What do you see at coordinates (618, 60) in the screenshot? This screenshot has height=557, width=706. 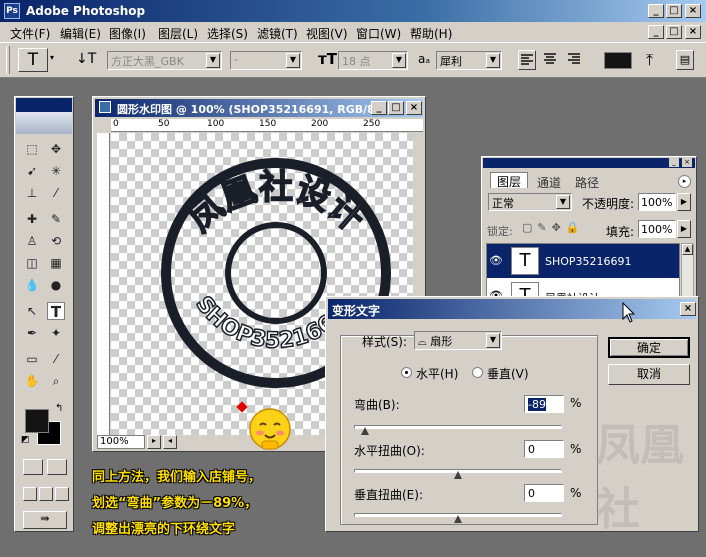 I see `text-color-swatch` at bounding box center [618, 60].